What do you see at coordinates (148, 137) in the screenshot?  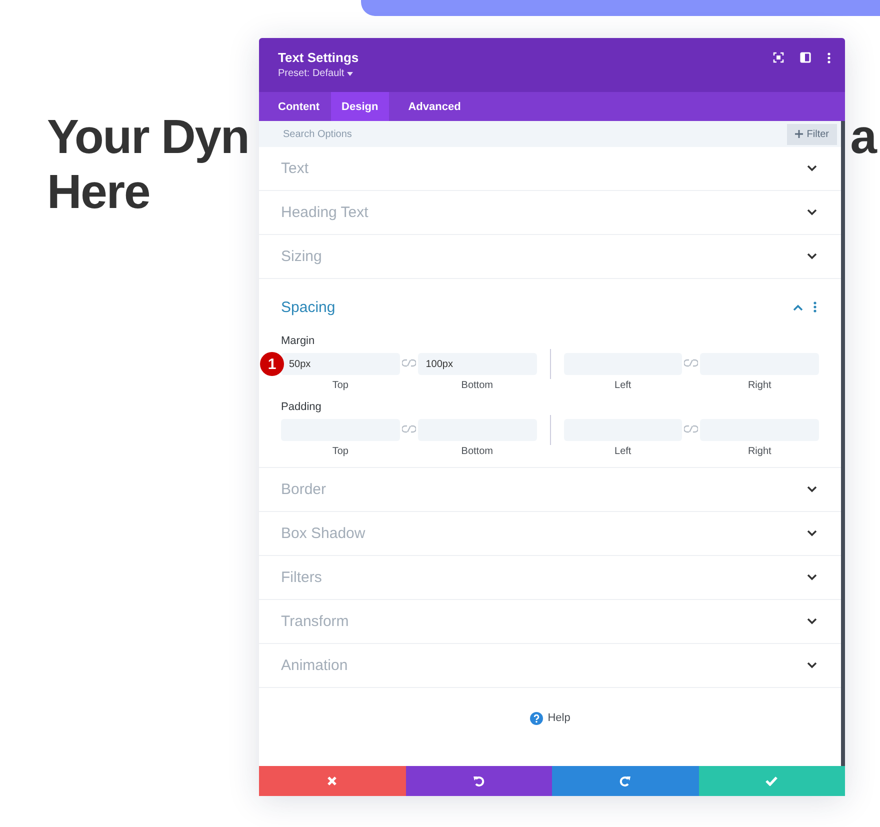 I see `page-heading: Your Dyn` at bounding box center [148, 137].